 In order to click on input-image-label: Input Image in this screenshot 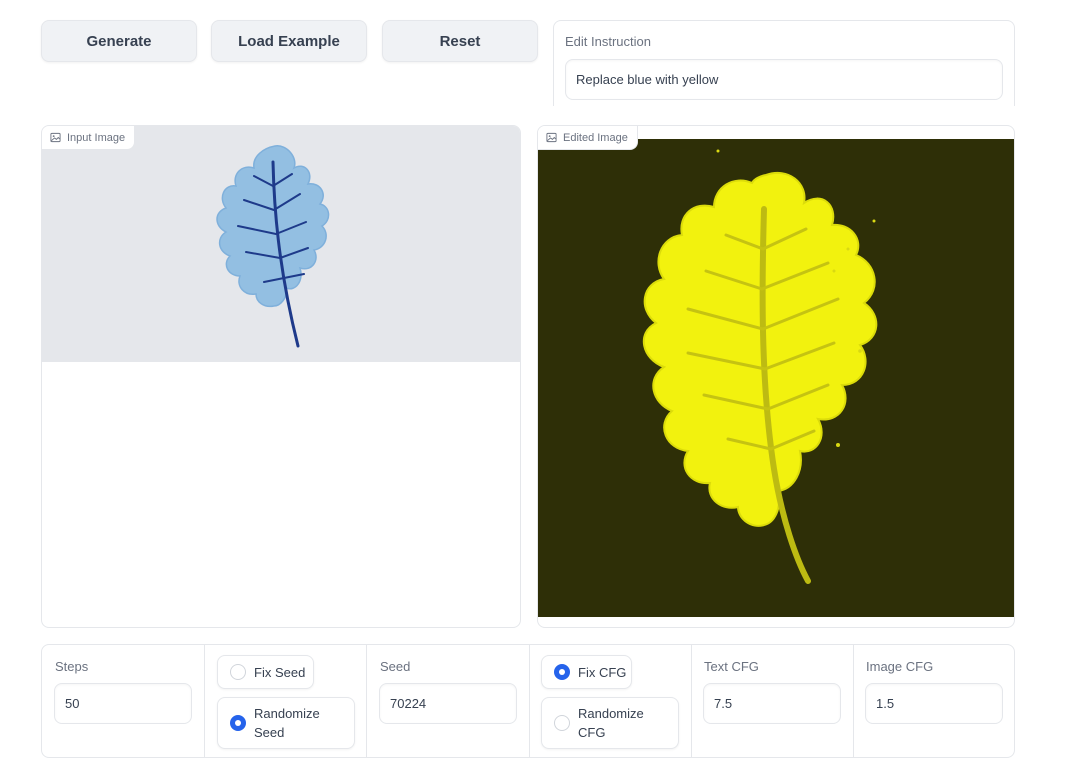, I will do `click(96, 137)`.